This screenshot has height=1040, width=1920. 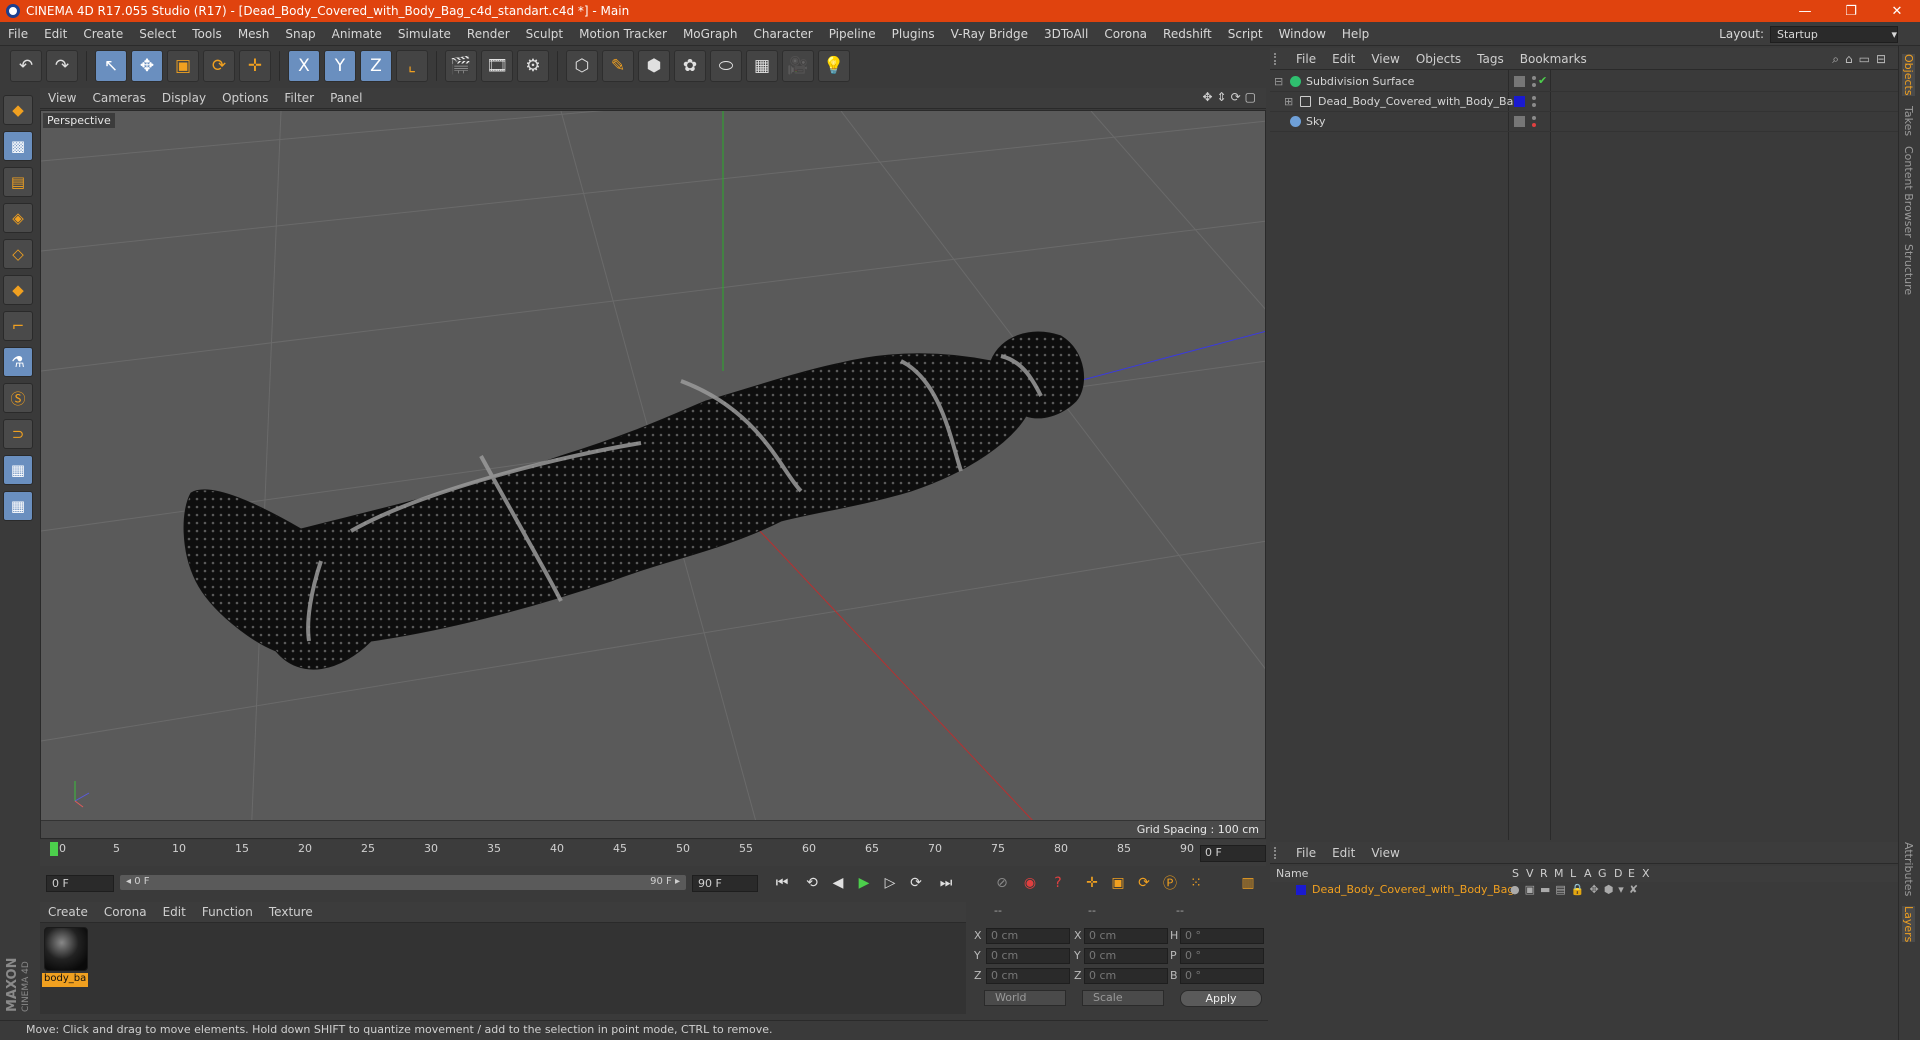 I want to click on material-menu-texture: Texture, so click(x=291, y=912).